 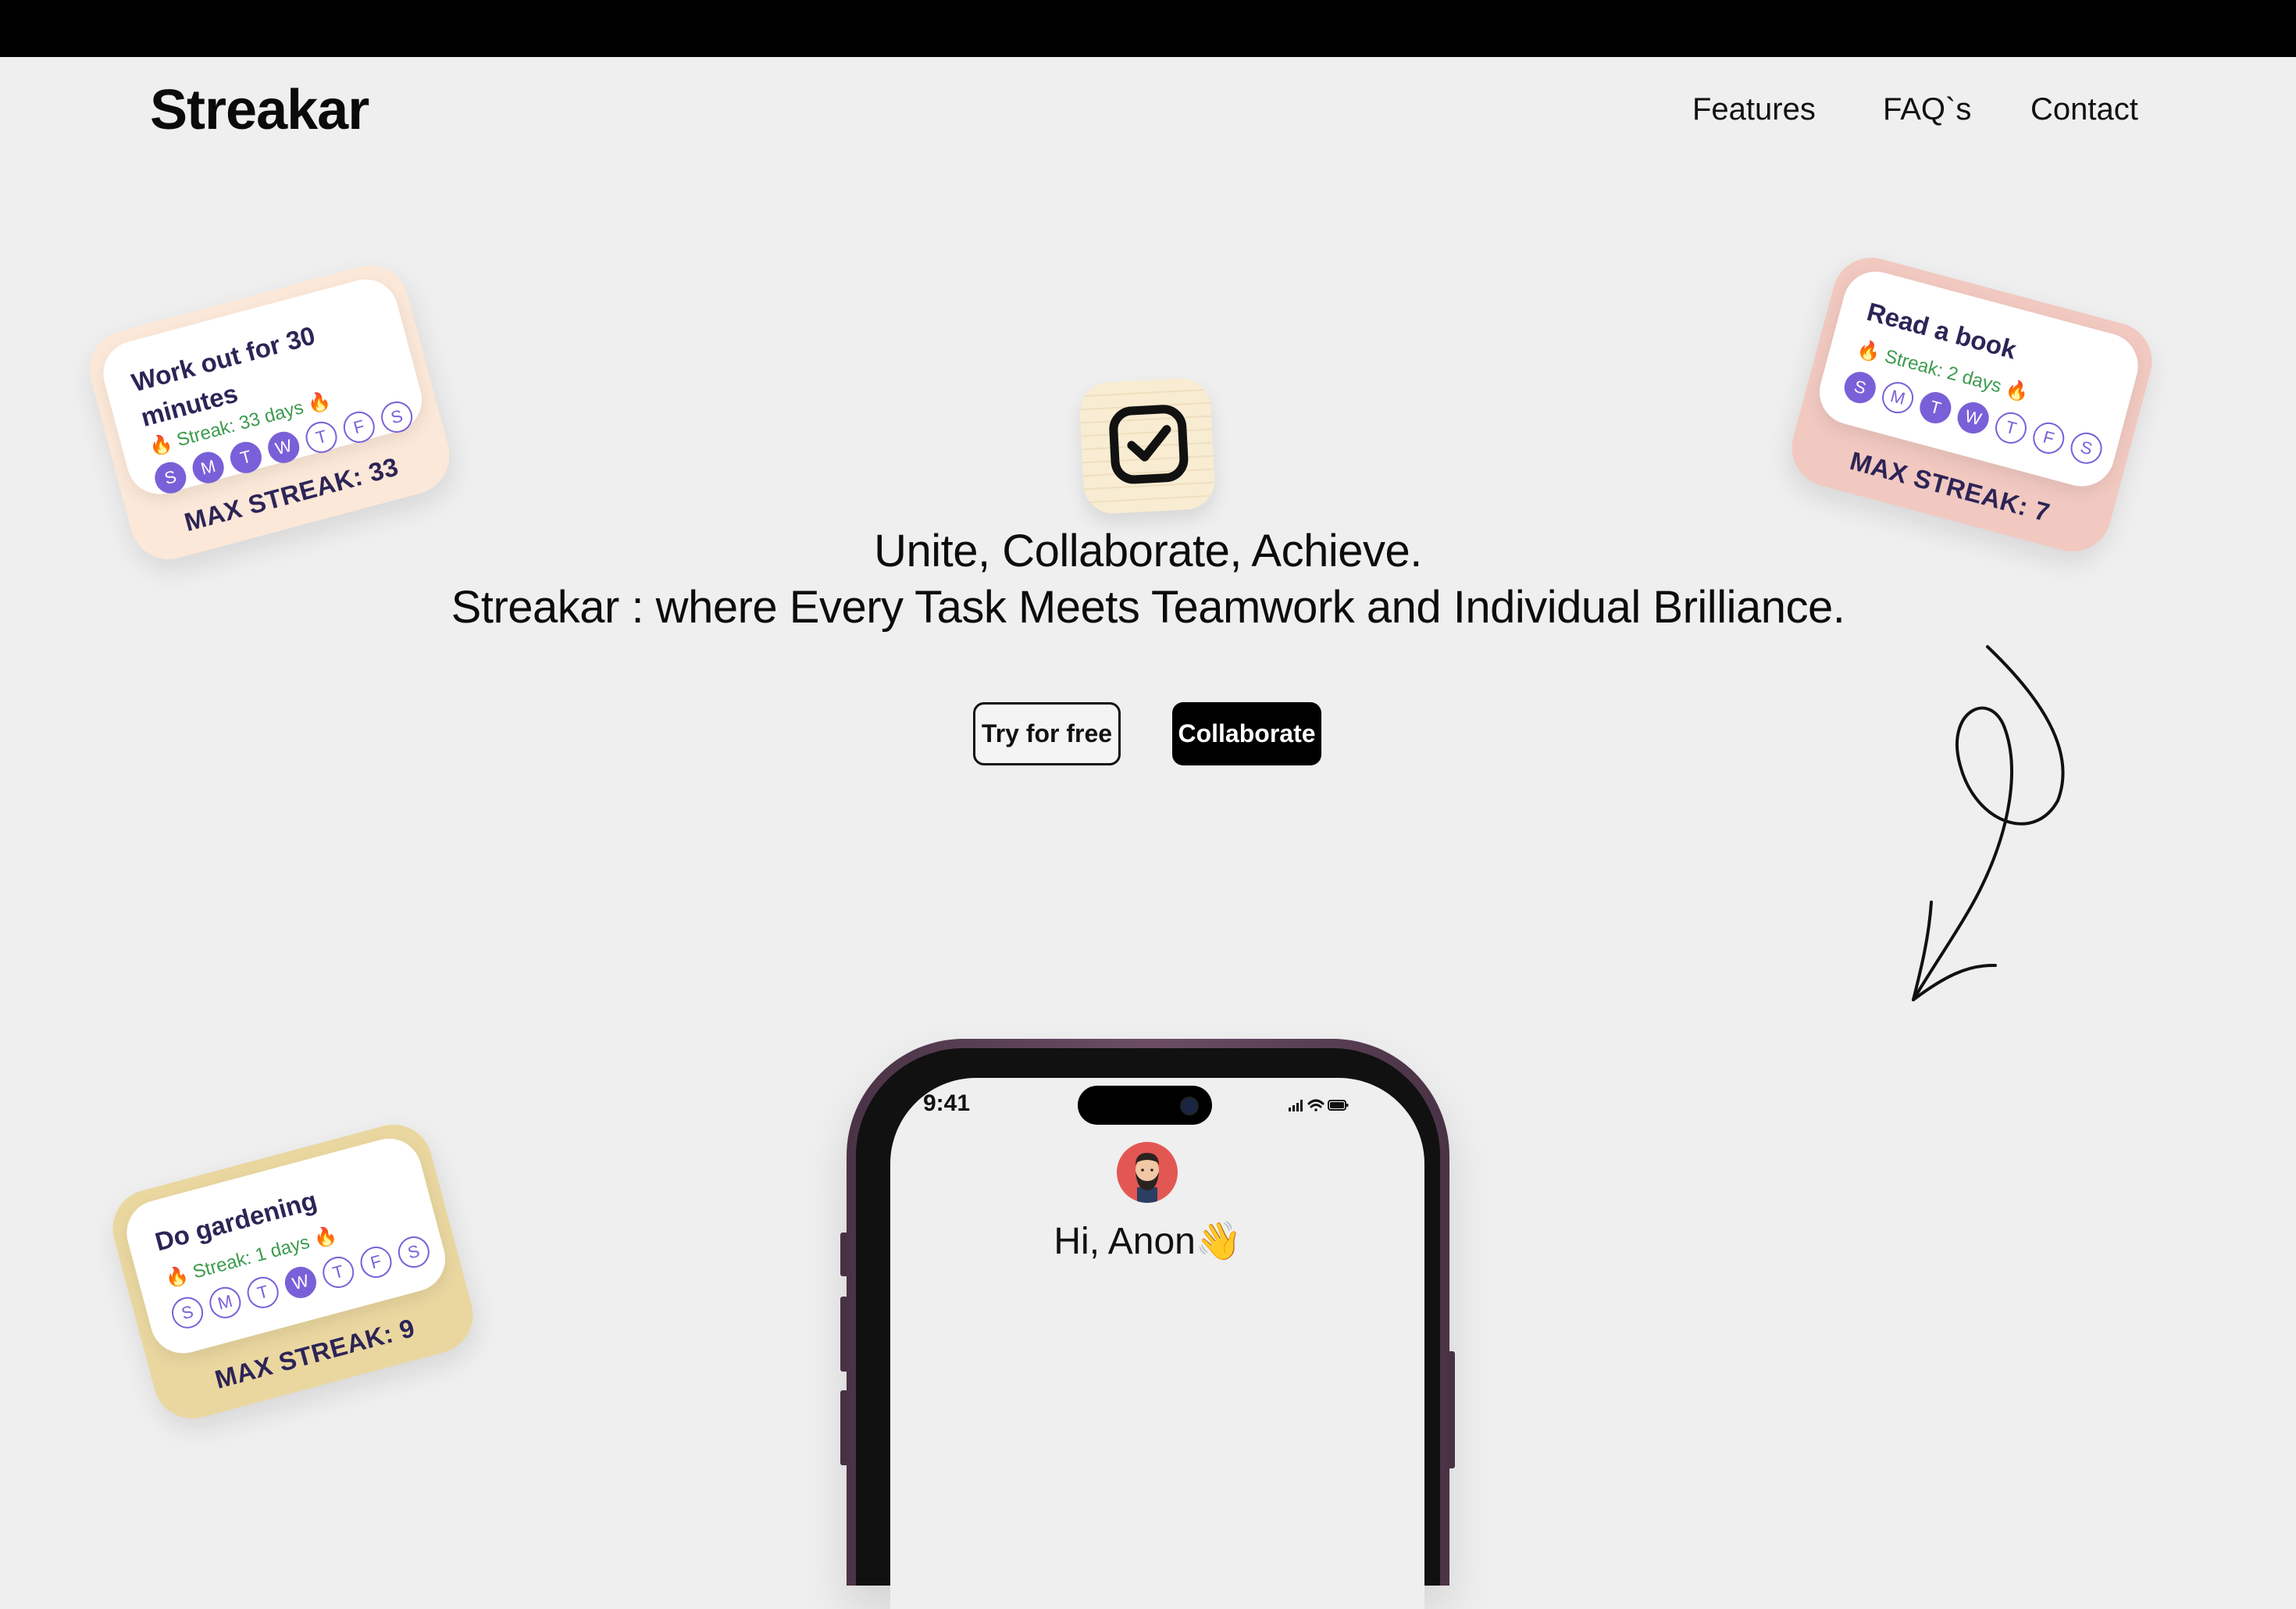 I want to click on greeting-text: Hi, Anon👋, so click(x=1148, y=1241).